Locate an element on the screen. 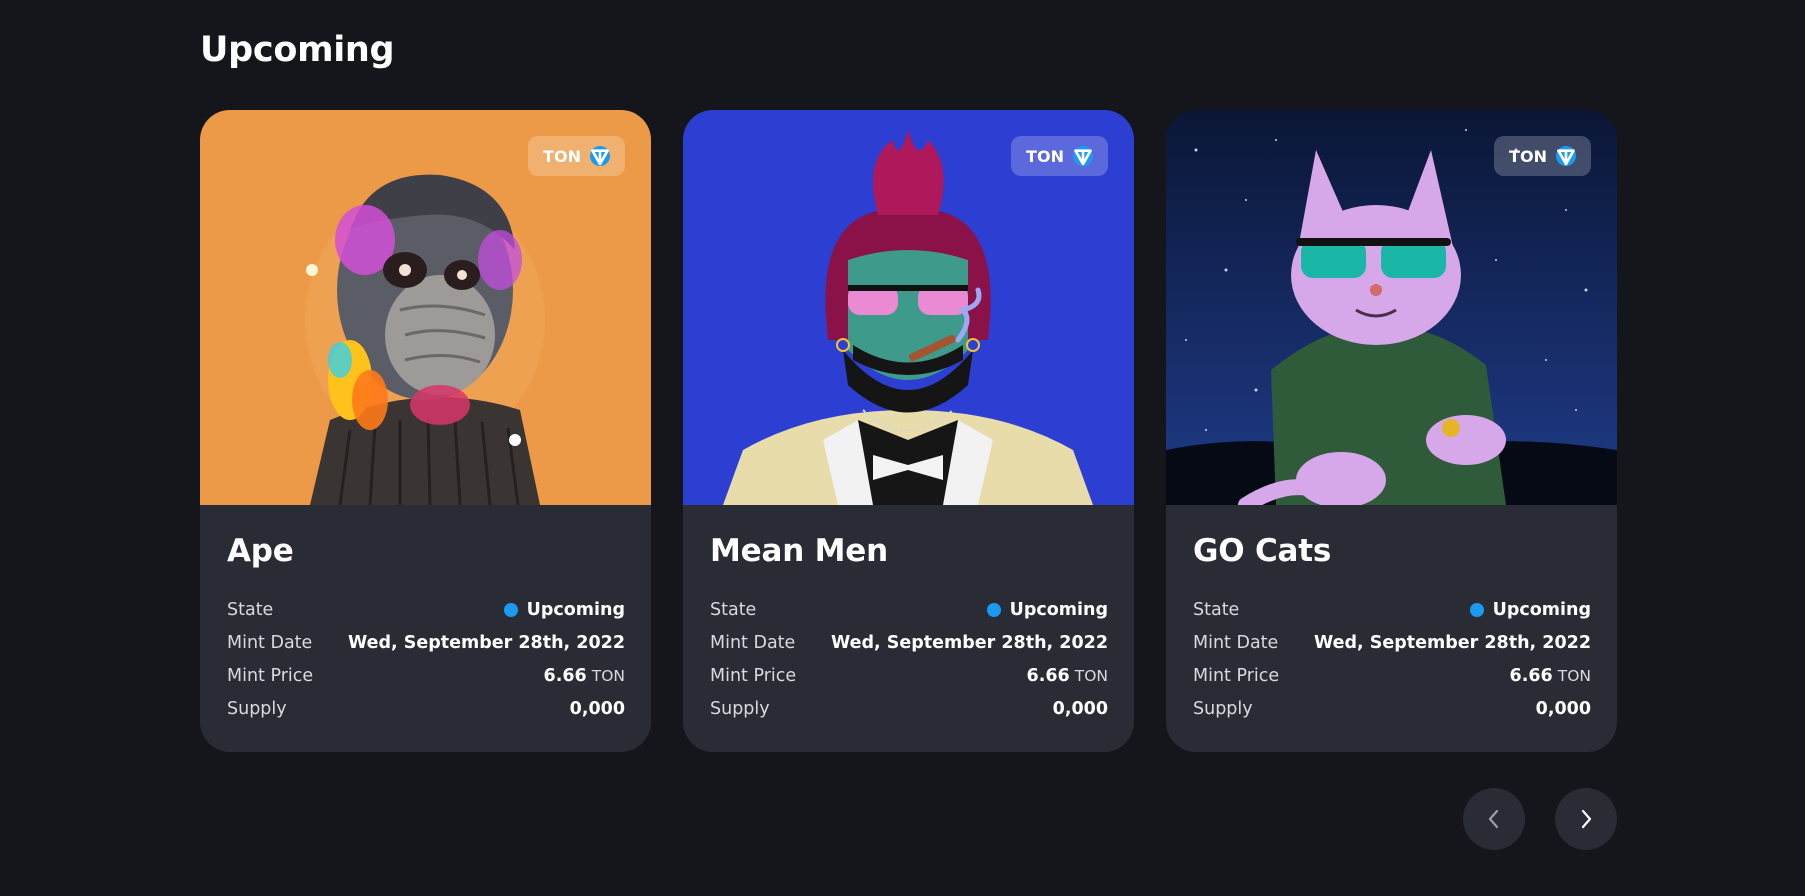 This screenshot has width=1805, height=896. chevron-right-icon is located at coordinates (1586, 819).